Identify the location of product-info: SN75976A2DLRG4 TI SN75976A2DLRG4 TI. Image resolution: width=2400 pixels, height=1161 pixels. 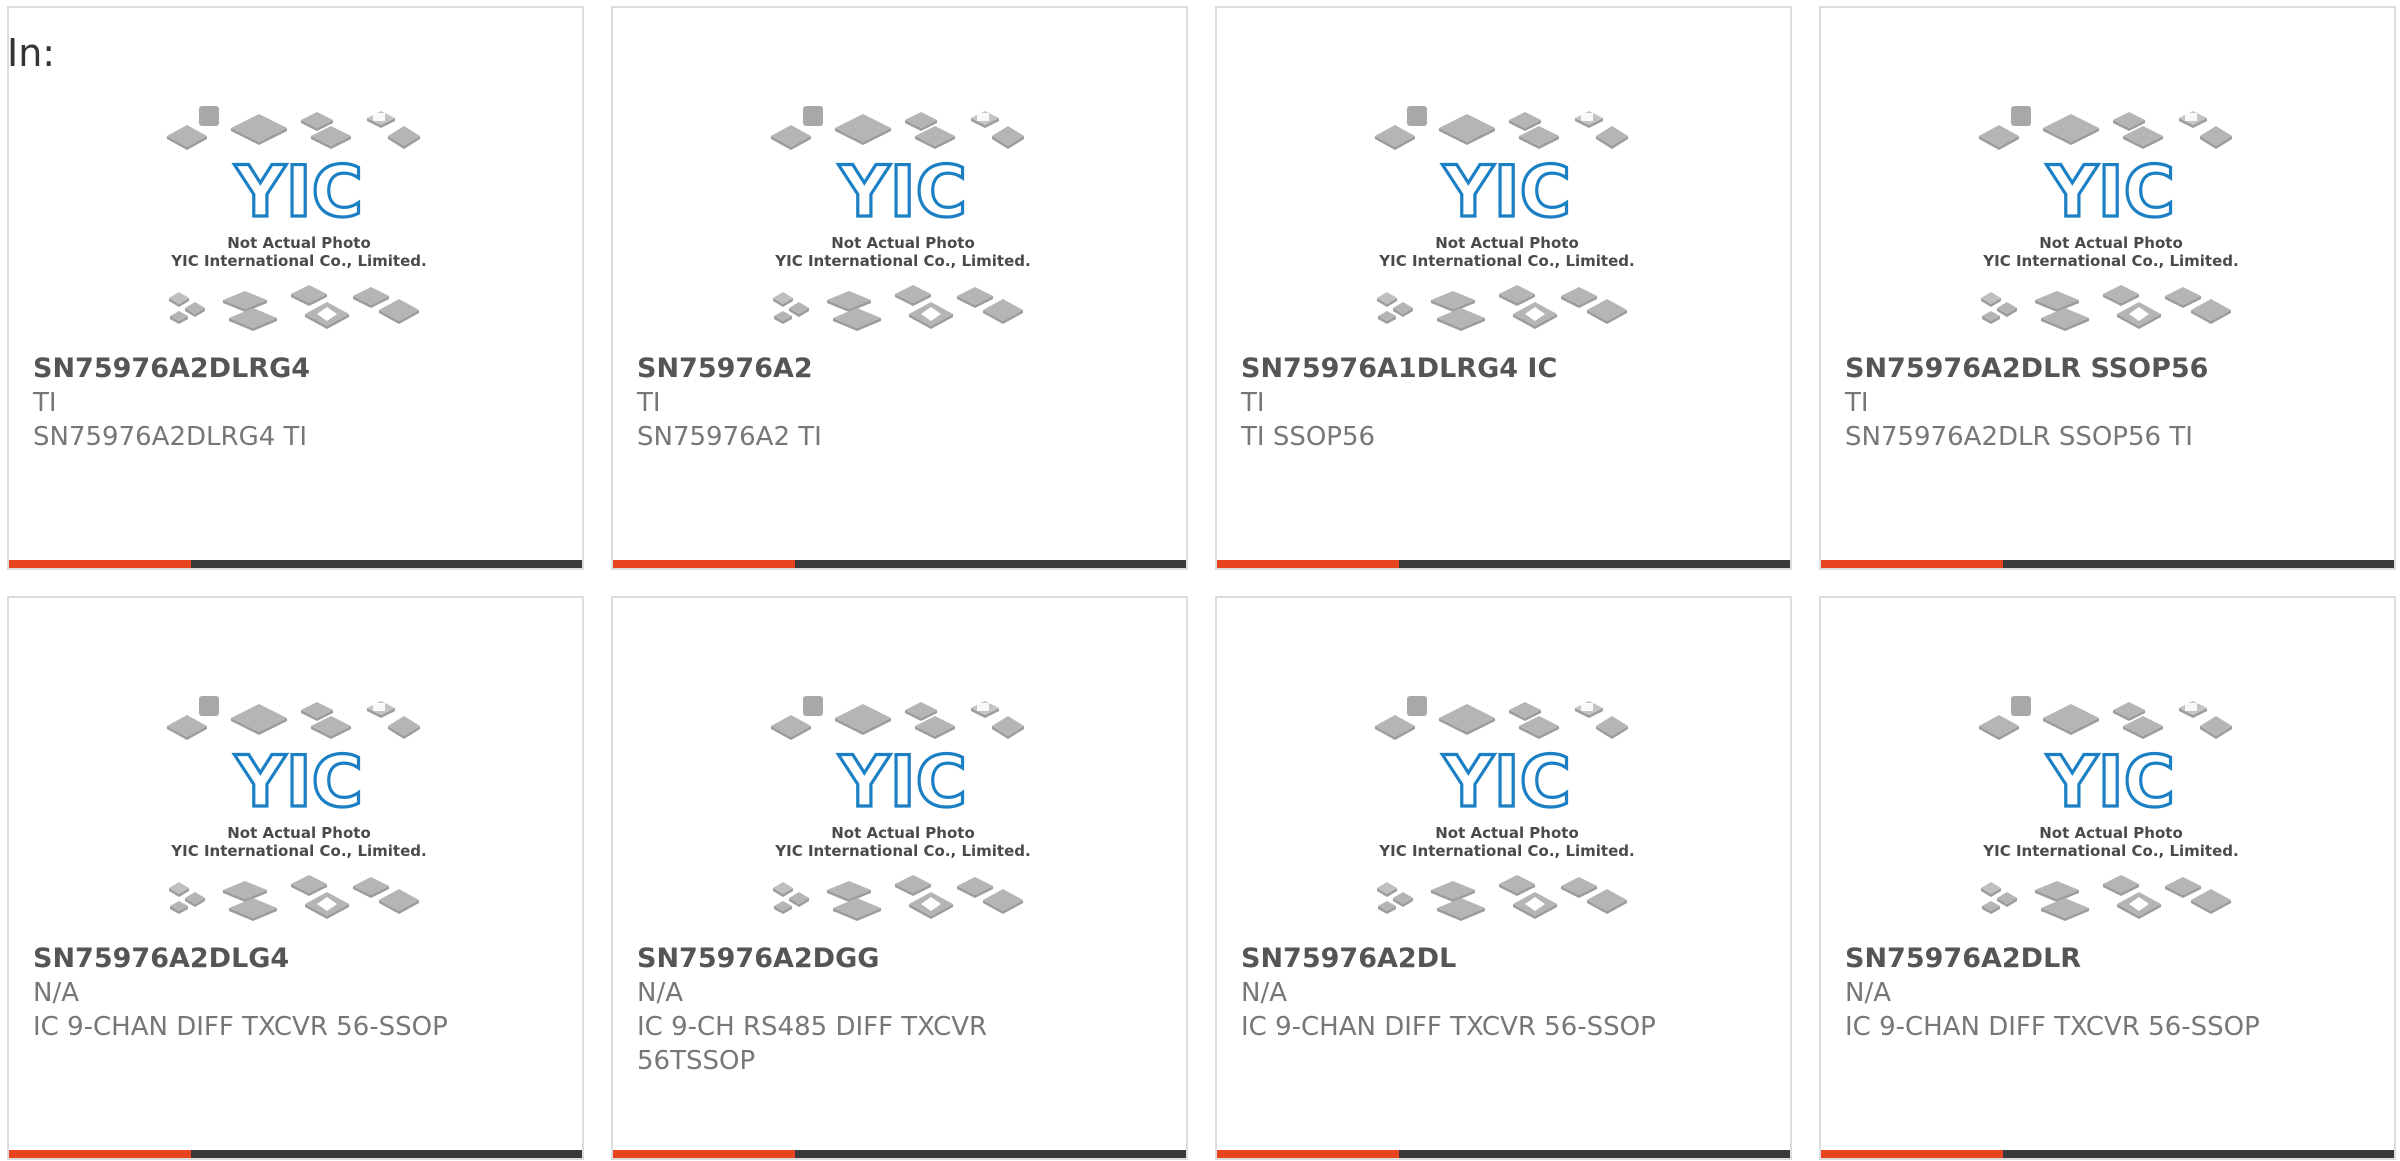
(298, 402).